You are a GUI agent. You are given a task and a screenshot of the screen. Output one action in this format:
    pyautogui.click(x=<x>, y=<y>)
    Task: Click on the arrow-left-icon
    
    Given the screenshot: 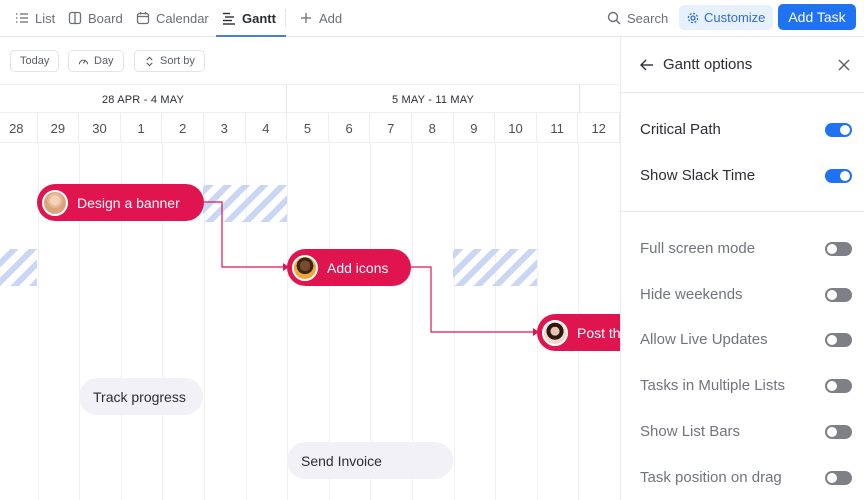 What is the action you would take?
    pyautogui.click(x=647, y=65)
    